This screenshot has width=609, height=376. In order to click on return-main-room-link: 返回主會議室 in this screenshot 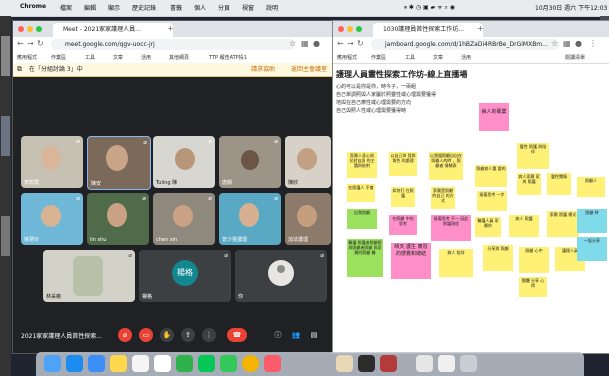, I will do `click(309, 69)`.